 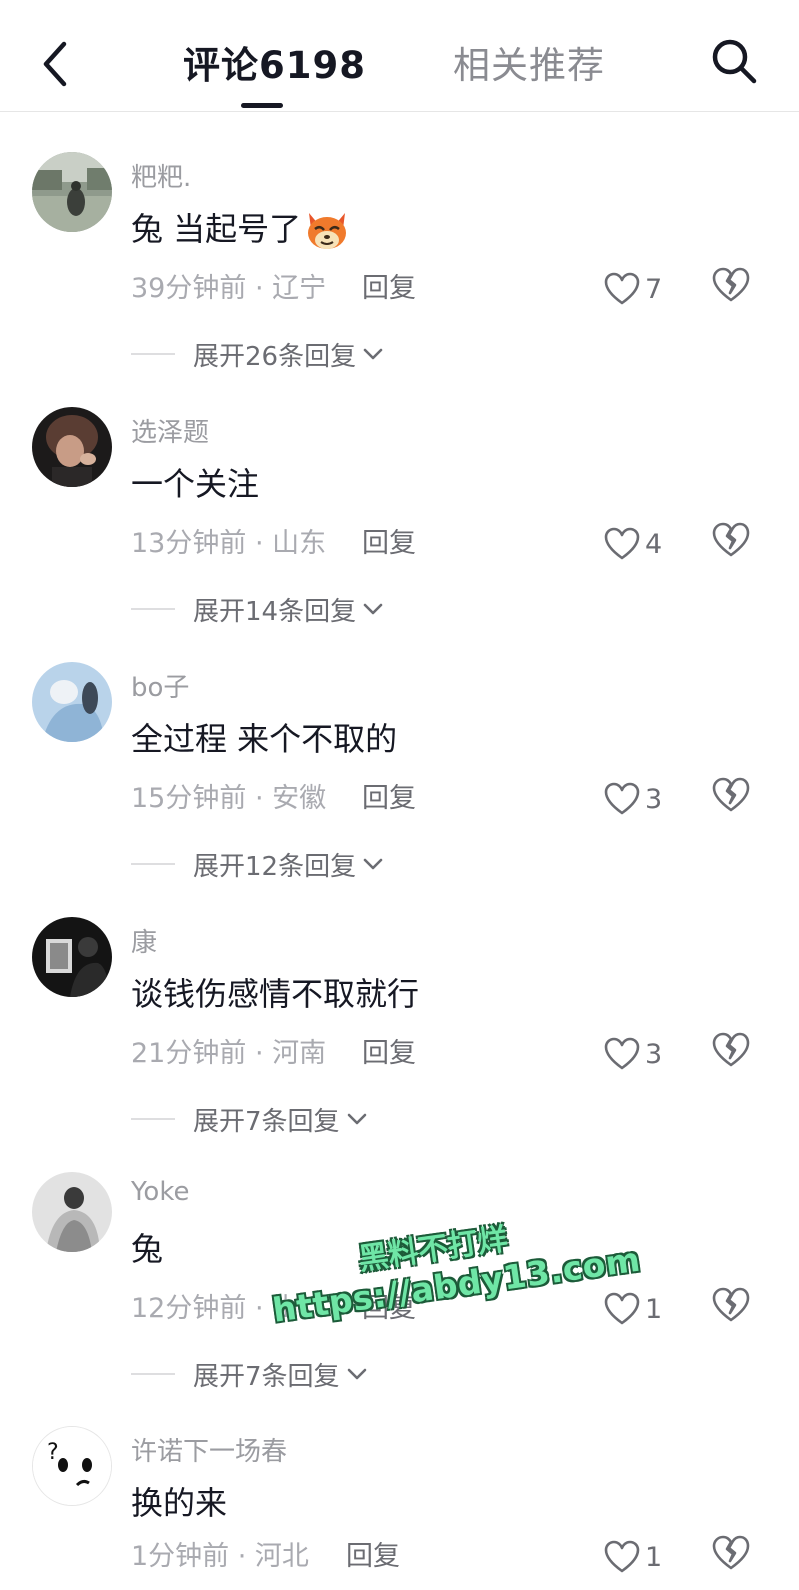 I want to click on chevron-left-icon, so click(x=55, y=64).